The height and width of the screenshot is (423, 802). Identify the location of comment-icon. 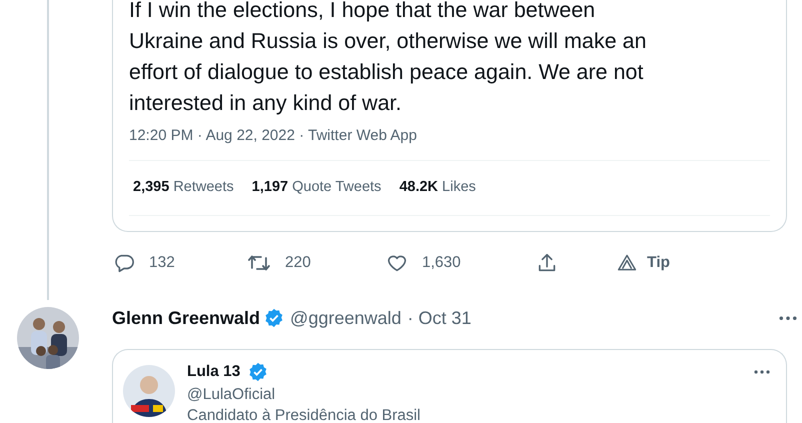
(124, 263).